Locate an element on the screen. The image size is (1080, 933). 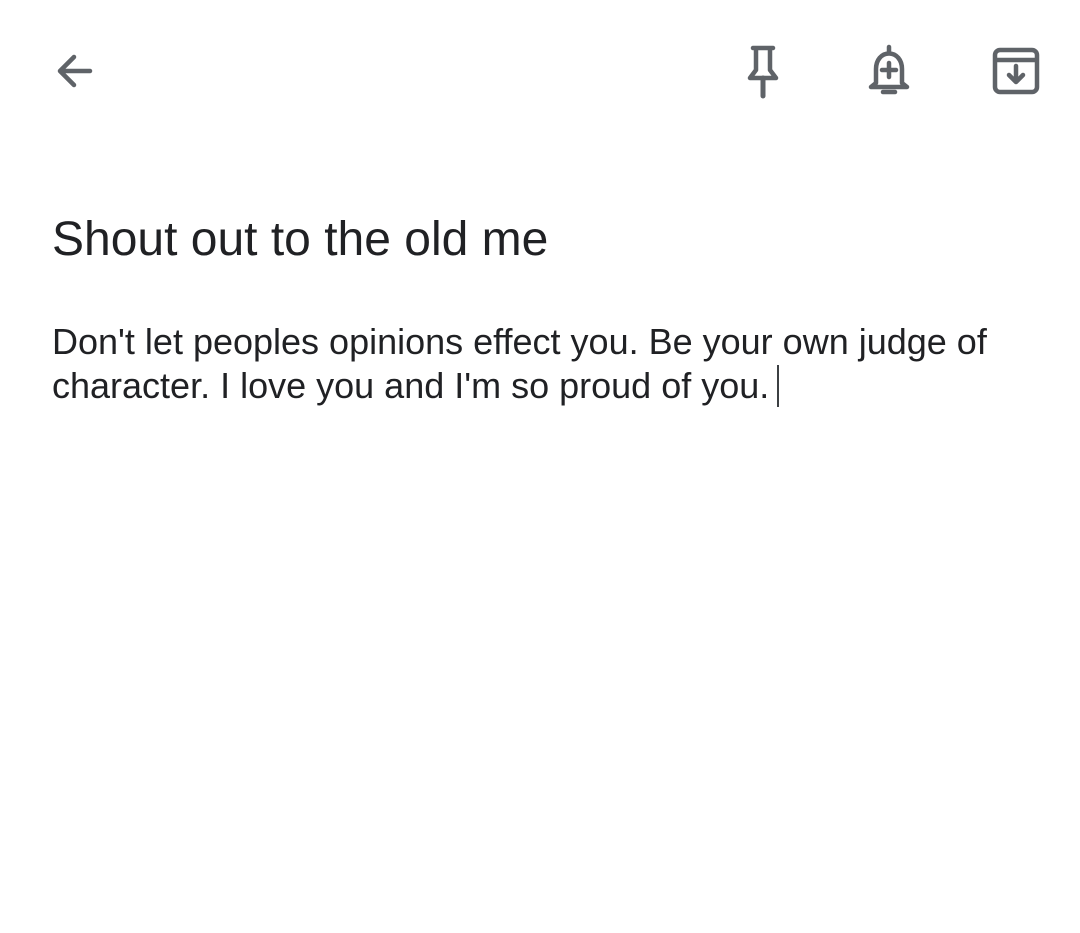
archive-icon is located at coordinates (1016, 71).